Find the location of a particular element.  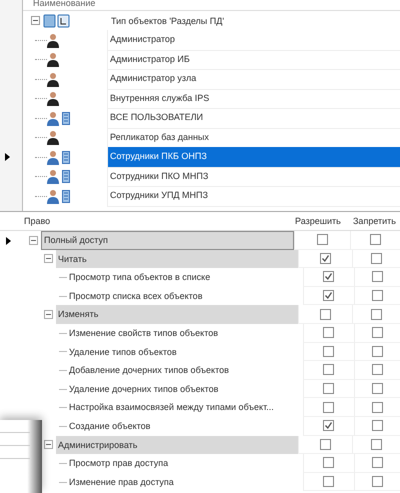

right-name: Просмотр типа объектов в списке is located at coordinates (140, 277).